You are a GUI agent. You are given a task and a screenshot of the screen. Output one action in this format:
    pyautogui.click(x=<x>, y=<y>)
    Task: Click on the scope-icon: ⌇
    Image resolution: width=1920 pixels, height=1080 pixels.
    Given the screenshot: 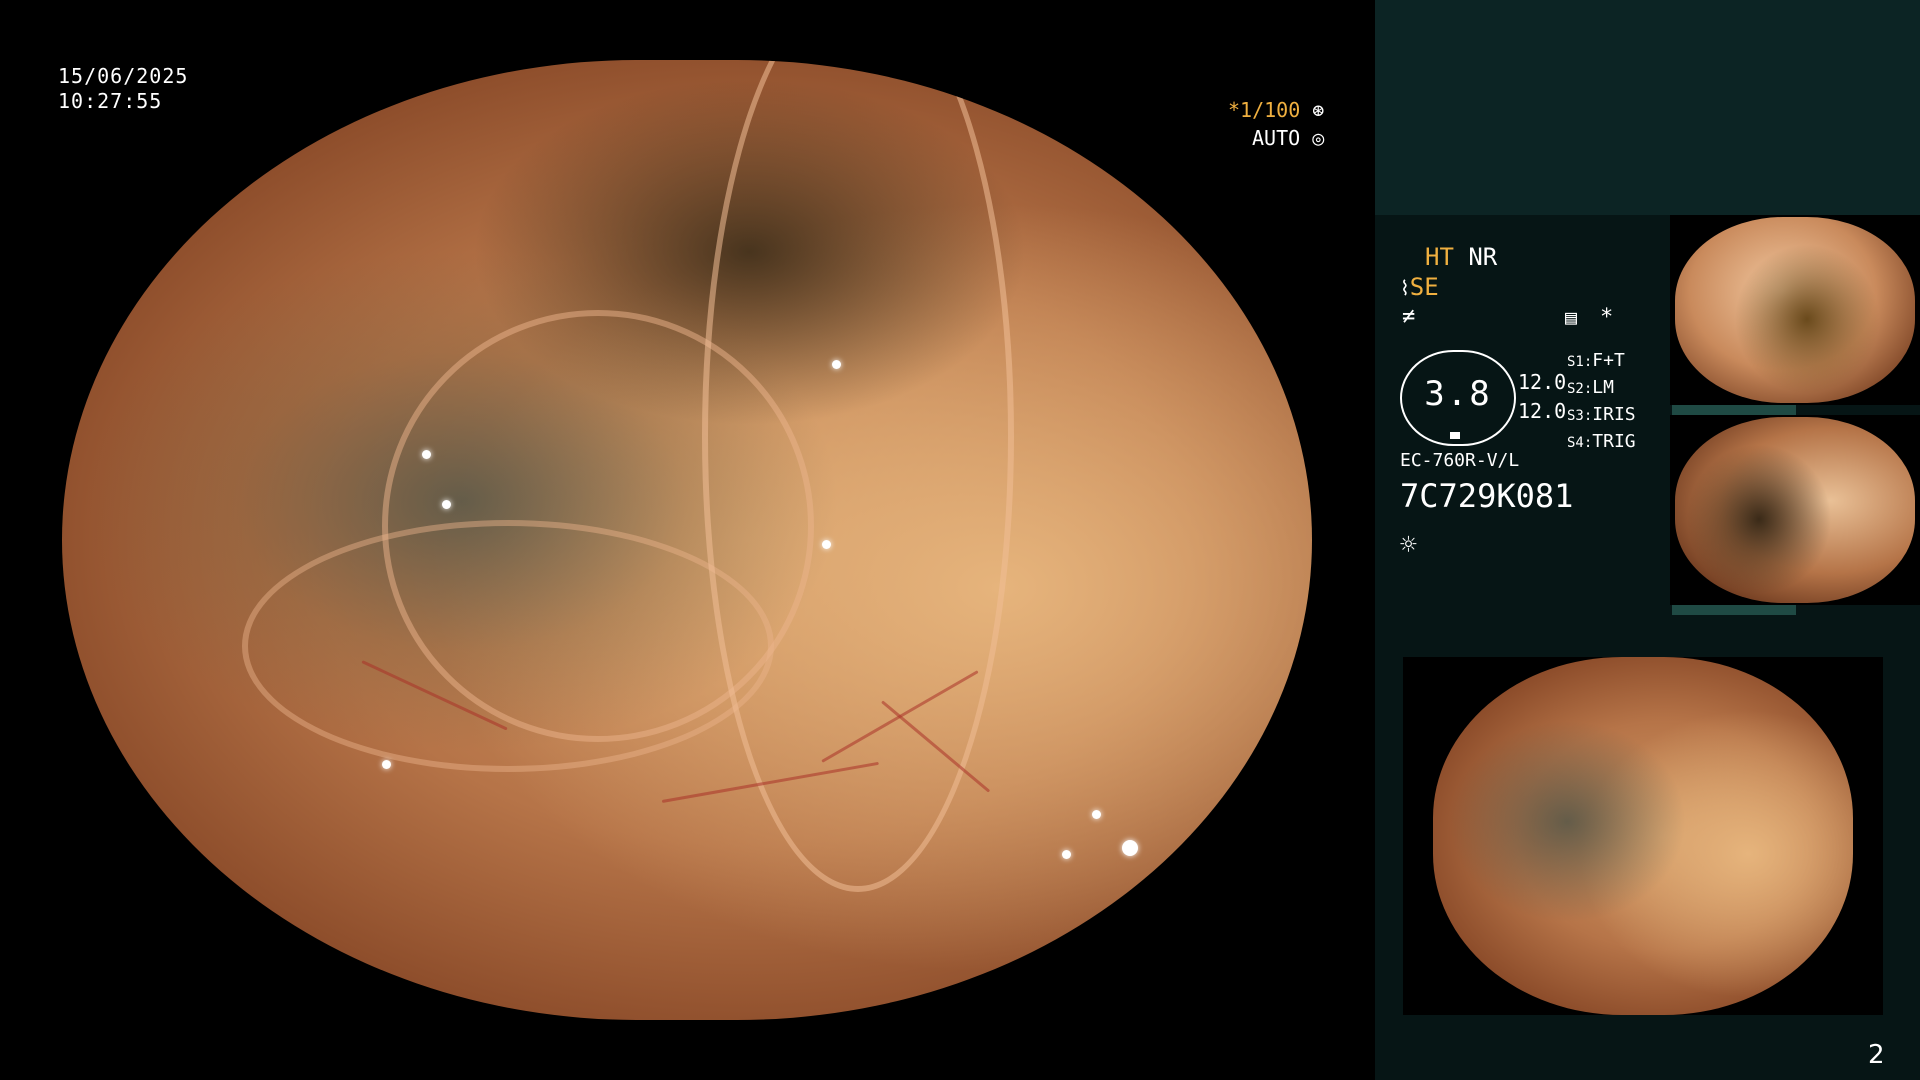 What is the action you would take?
    pyautogui.click(x=1405, y=288)
    